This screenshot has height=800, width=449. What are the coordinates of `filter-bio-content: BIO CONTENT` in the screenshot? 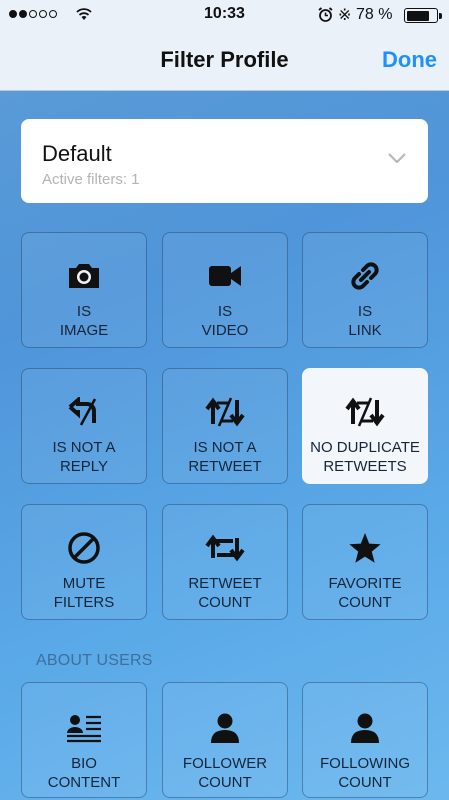 It's located at (84, 740).